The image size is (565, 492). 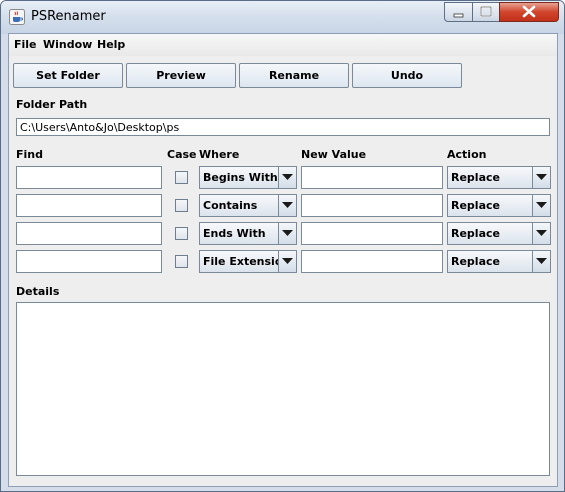 I want to click on rename-button: Rename, so click(x=294, y=75).